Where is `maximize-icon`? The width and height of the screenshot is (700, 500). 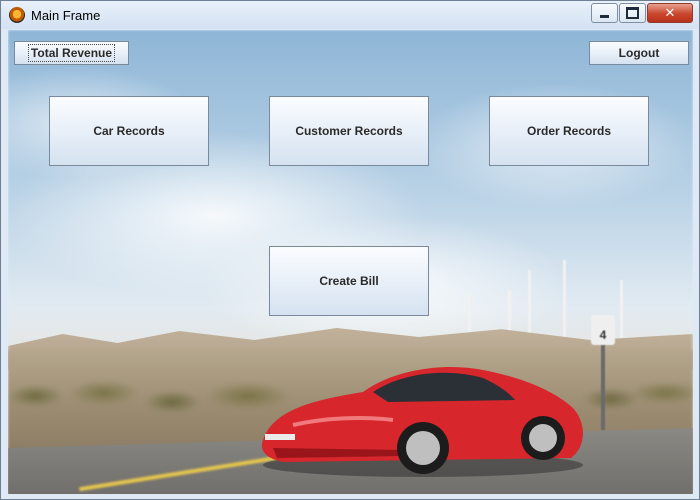
maximize-icon is located at coordinates (632, 13).